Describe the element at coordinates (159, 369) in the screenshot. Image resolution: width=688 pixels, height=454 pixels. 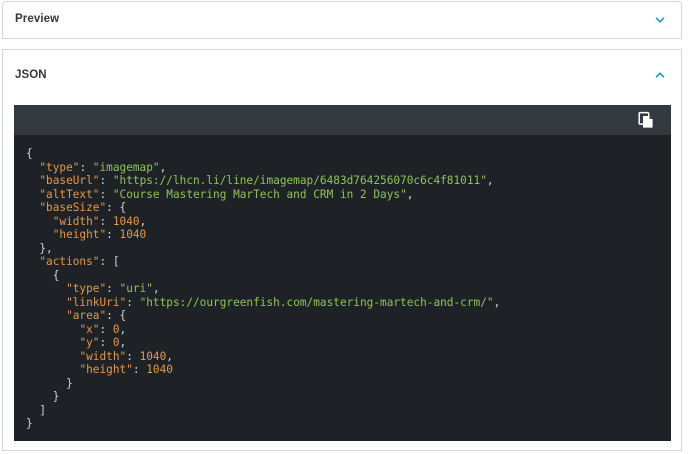
I see `json-area-height-value: 1040` at that location.